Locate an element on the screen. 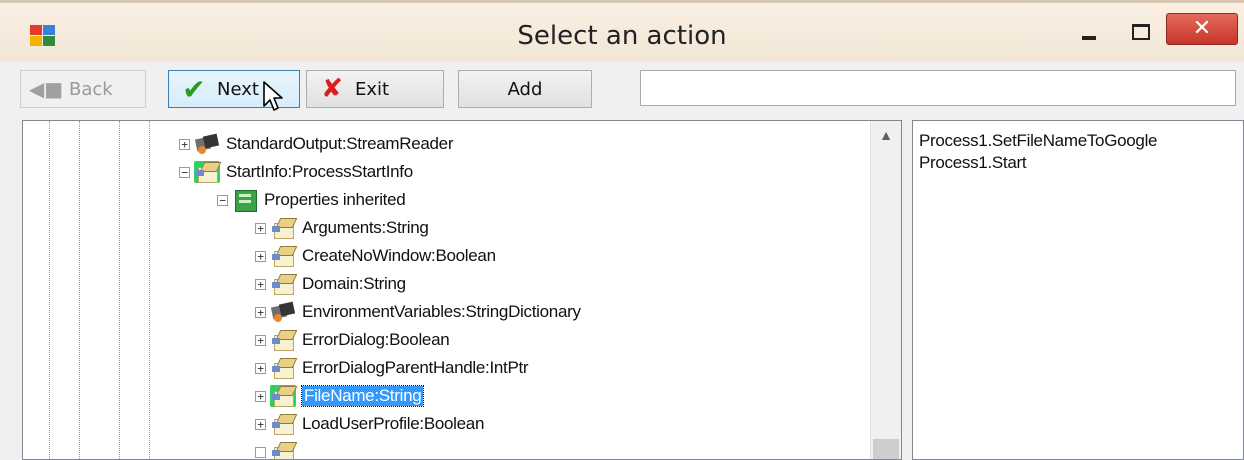 This screenshot has width=1244, height=460. tree-node-label: StartInfo:ProcessStartInfo is located at coordinates (319, 171).